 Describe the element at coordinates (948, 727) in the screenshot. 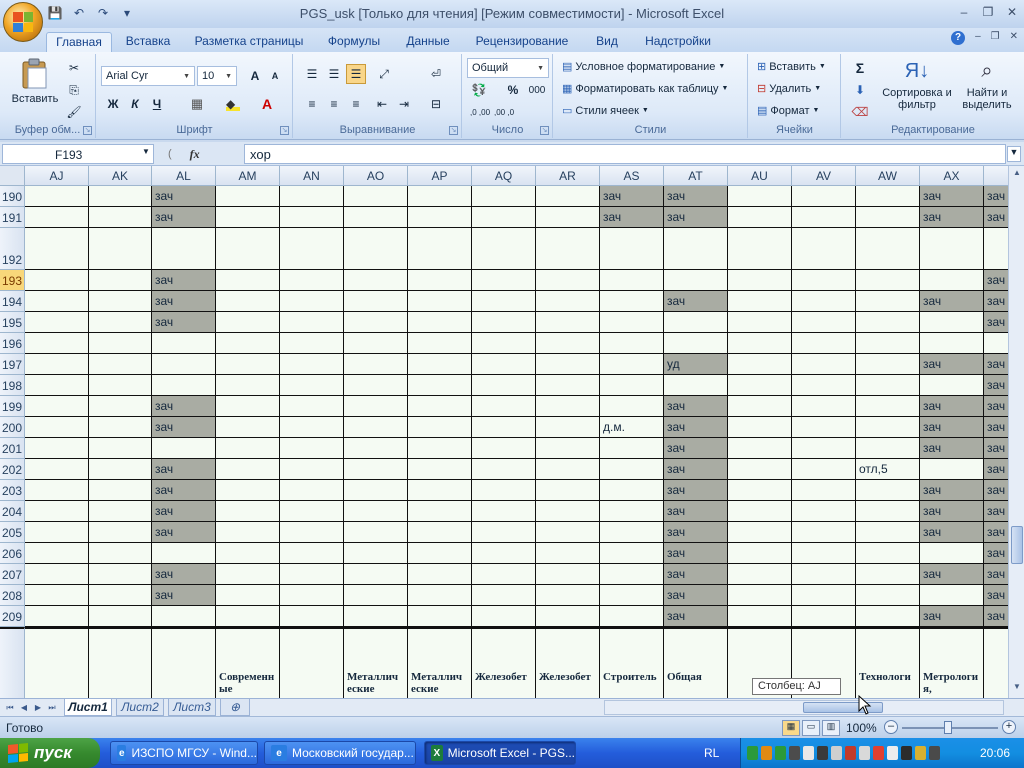

I see `zoom-slider-thumb` at that location.